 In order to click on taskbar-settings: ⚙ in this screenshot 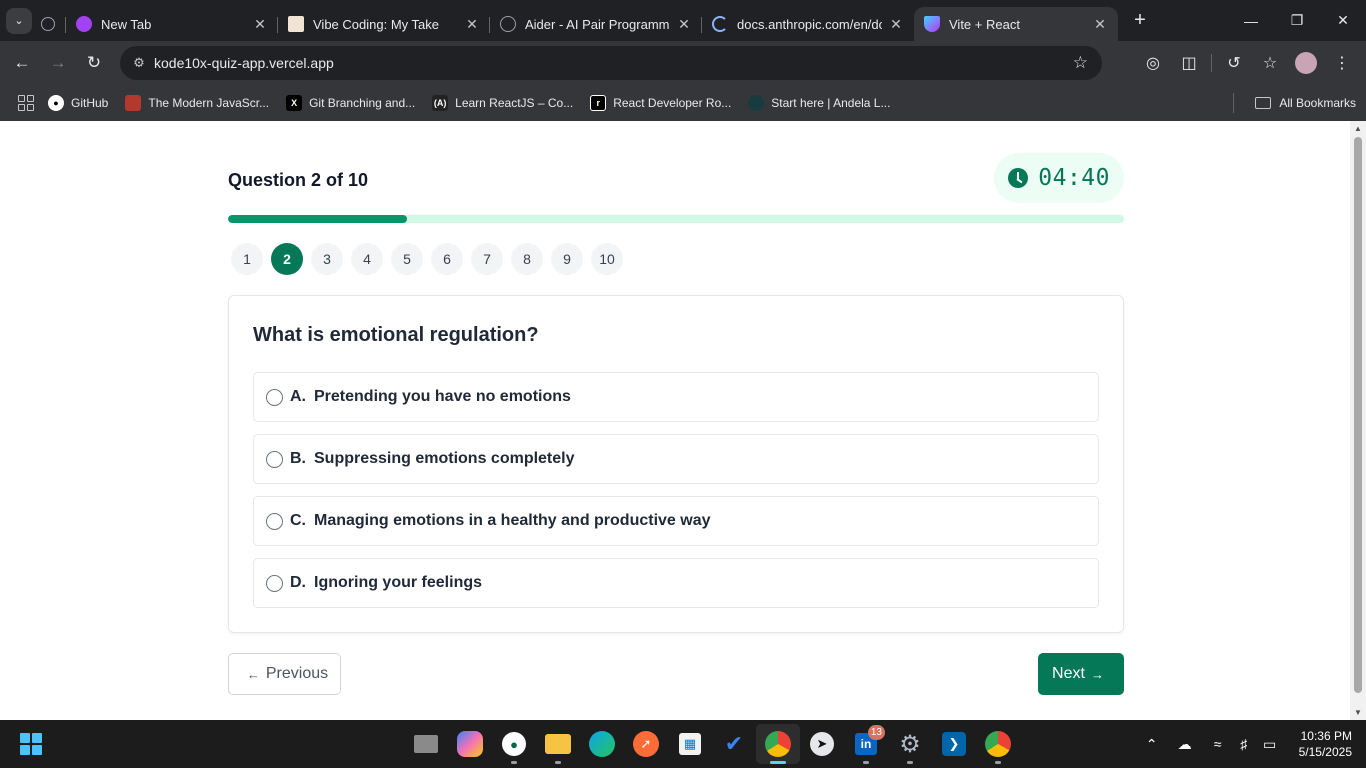, I will do `click(910, 744)`.